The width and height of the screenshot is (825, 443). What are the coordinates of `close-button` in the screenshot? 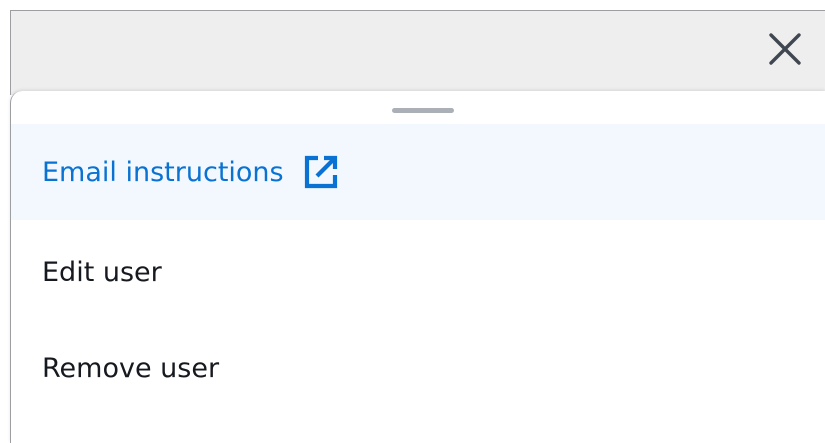 It's located at (785, 49).